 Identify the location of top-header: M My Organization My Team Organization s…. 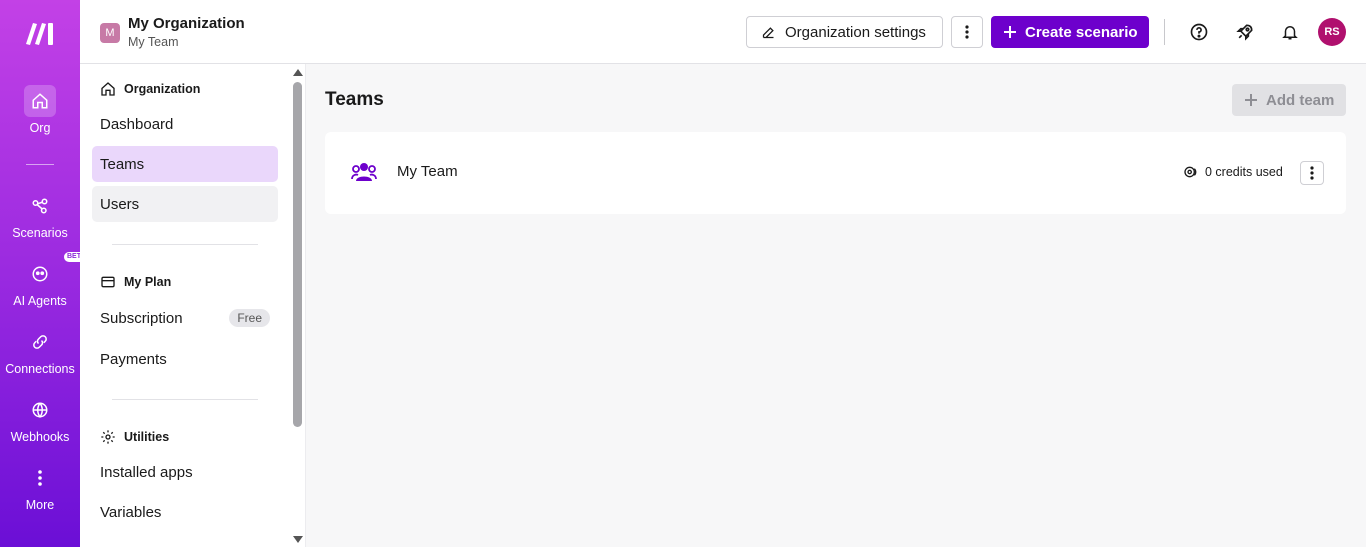
(723, 32).